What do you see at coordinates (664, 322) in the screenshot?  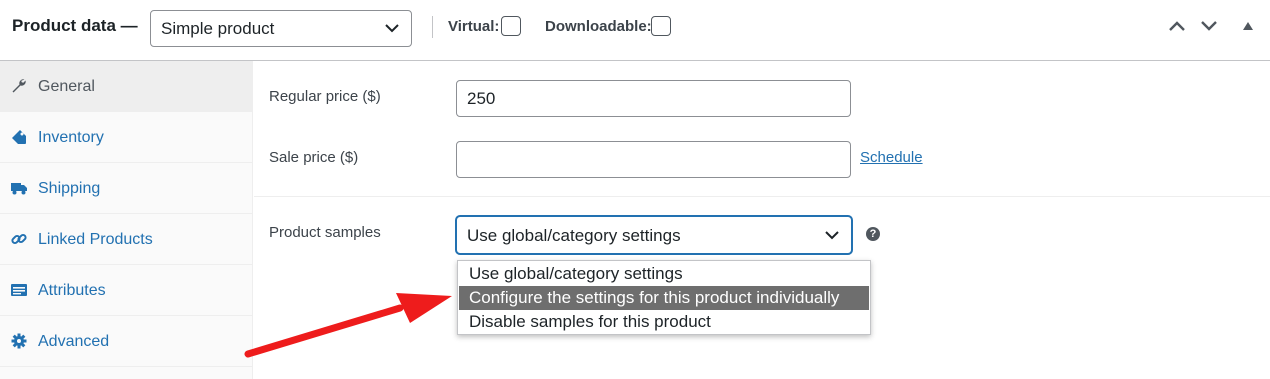 I see `dropdown-option: Disable samples for this product` at bounding box center [664, 322].